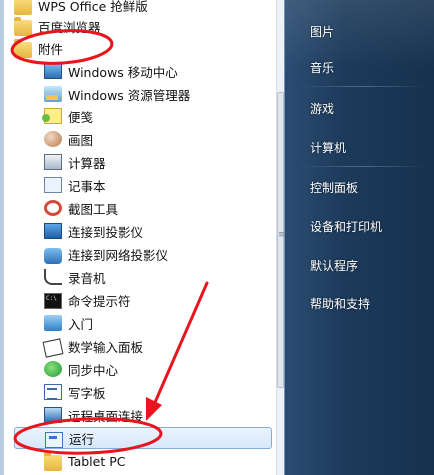 The image size is (434, 475). Describe the element at coordinates (158, 369) in the screenshot. I see `accessory-sync-center: 同步中心` at that location.